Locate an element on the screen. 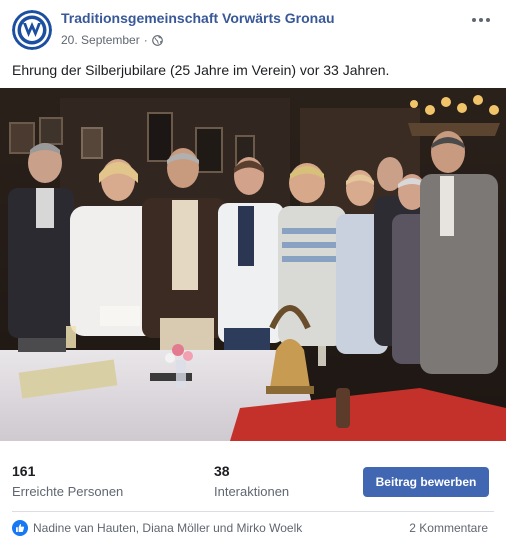 The height and width of the screenshot is (554, 506). page-avatar is located at coordinates (32, 30).